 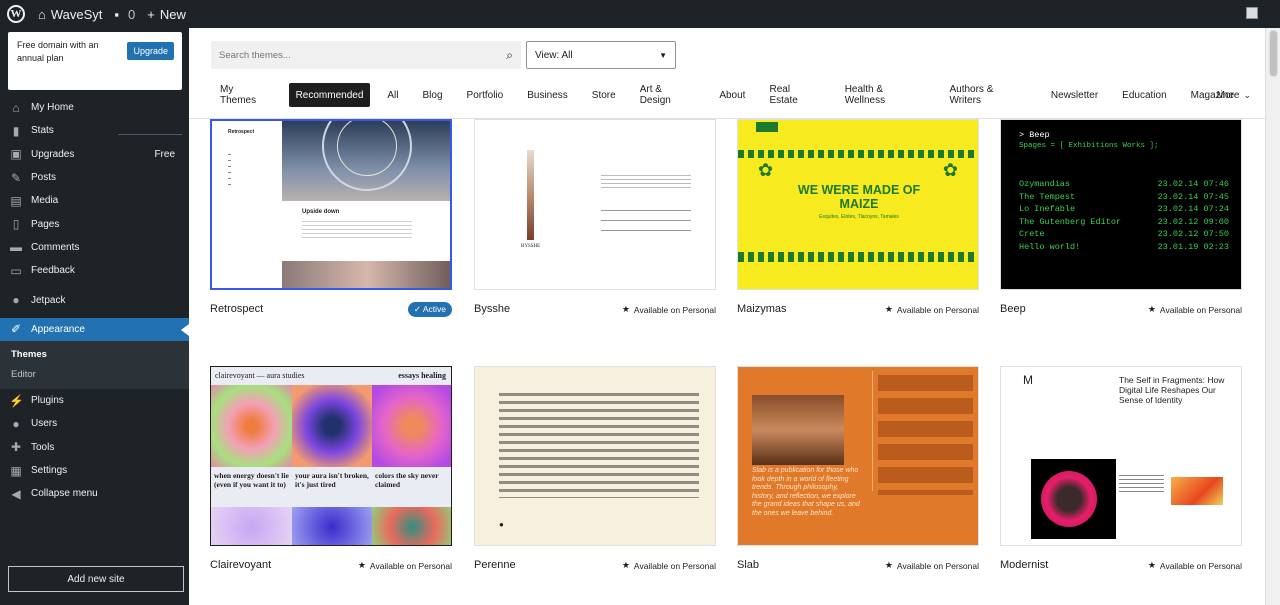 I want to click on tab-portfolio: Portfolio, so click(x=485, y=95).